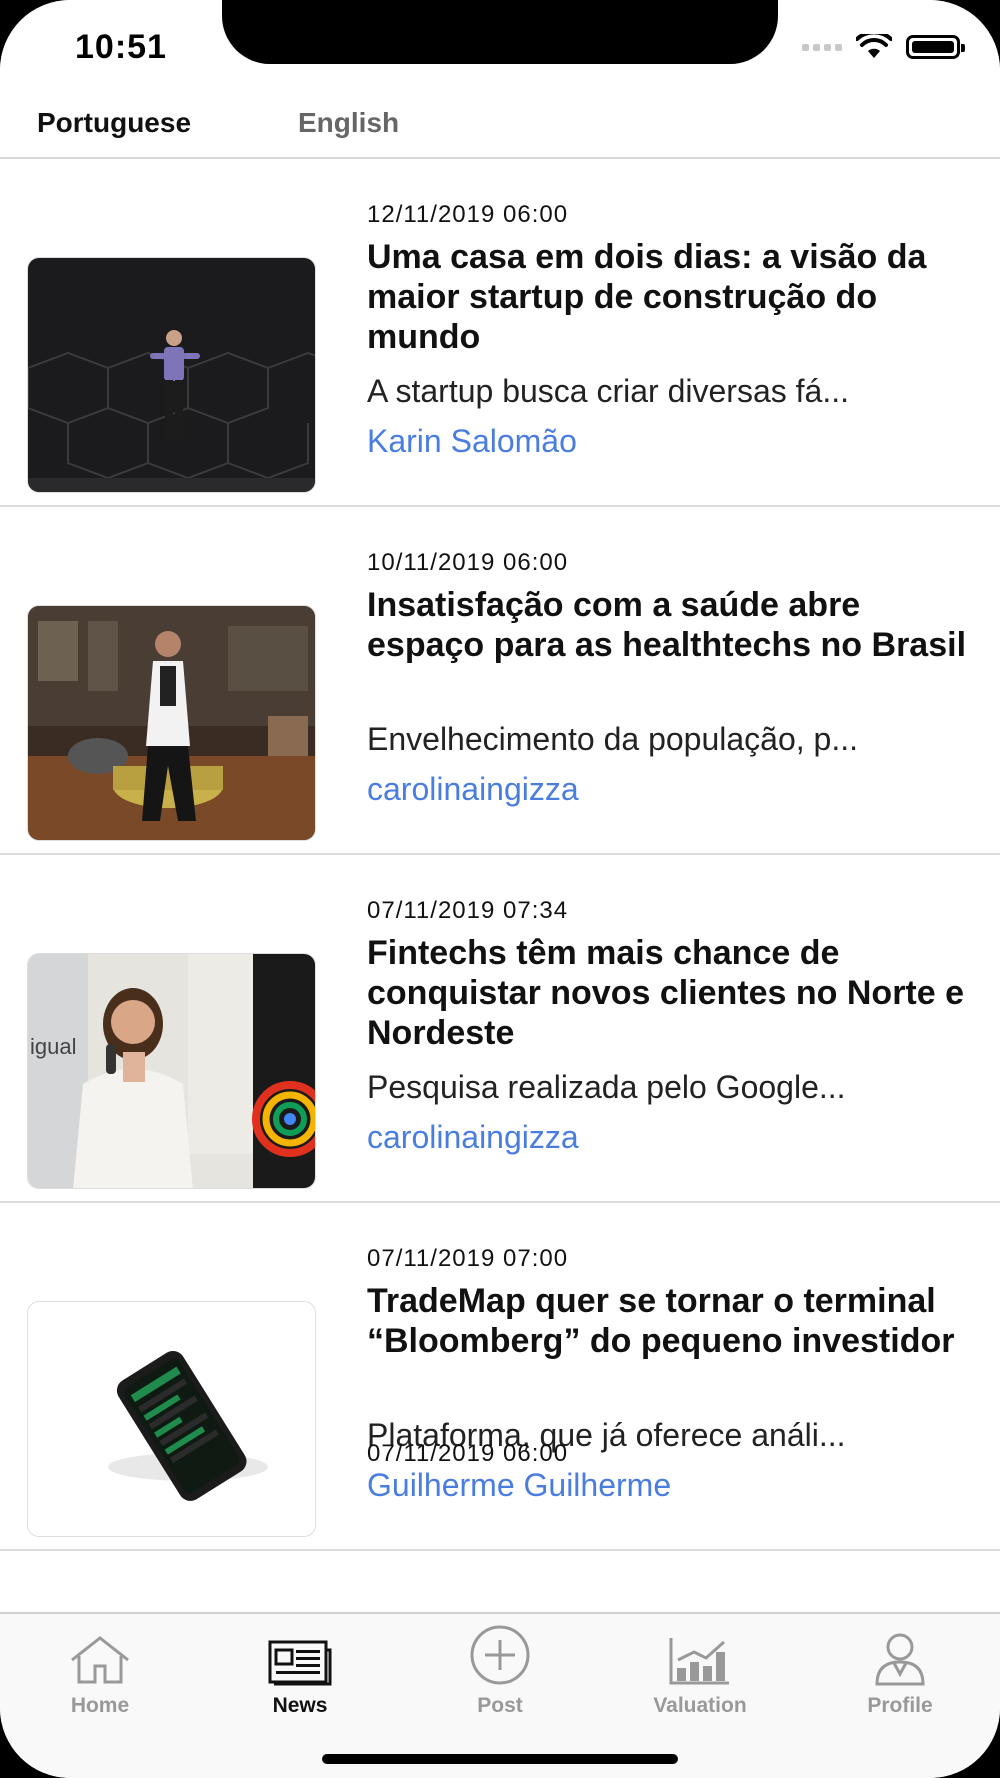  What do you see at coordinates (500, 1655) in the screenshot?
I see `add-circle-icon` at bounding box center [500, 1655].